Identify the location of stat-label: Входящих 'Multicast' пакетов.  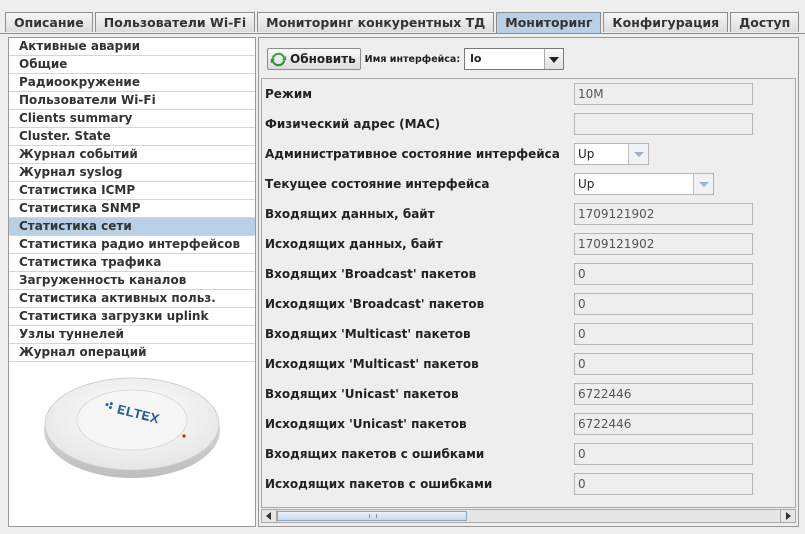
(368, 334).